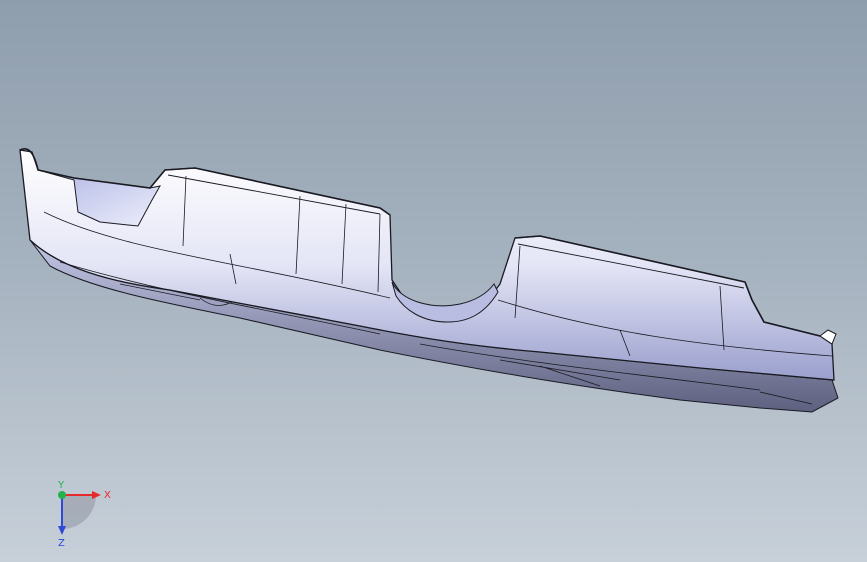  Describe the element at coordinates (96, 495) in the screenshot. I see `x-axis-arrow-icon` at that location.